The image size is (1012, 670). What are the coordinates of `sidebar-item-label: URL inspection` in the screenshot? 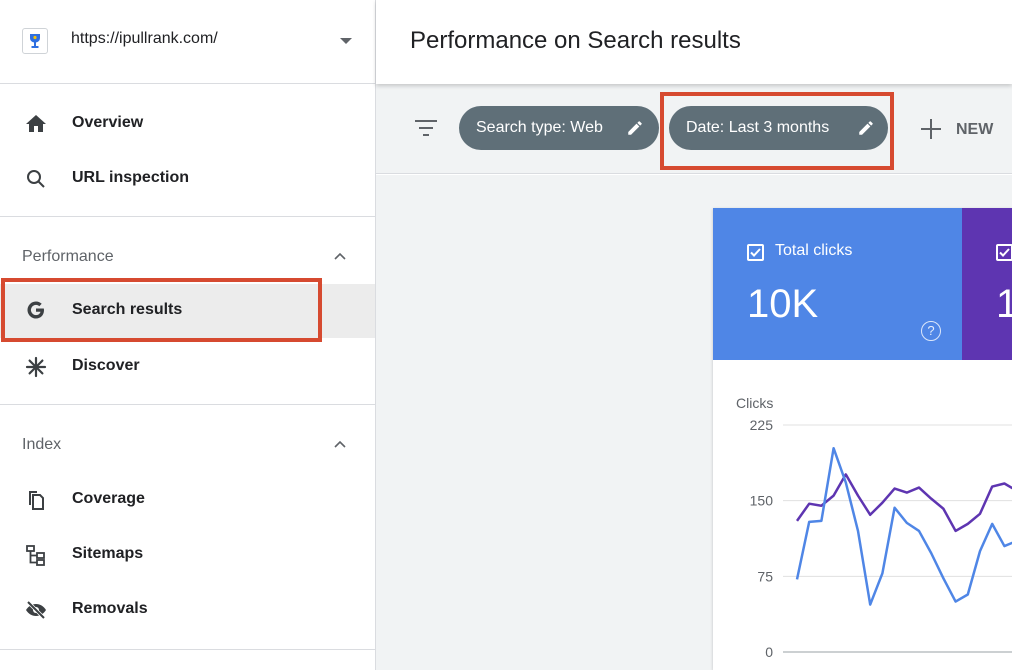 It's located at (131, 177).